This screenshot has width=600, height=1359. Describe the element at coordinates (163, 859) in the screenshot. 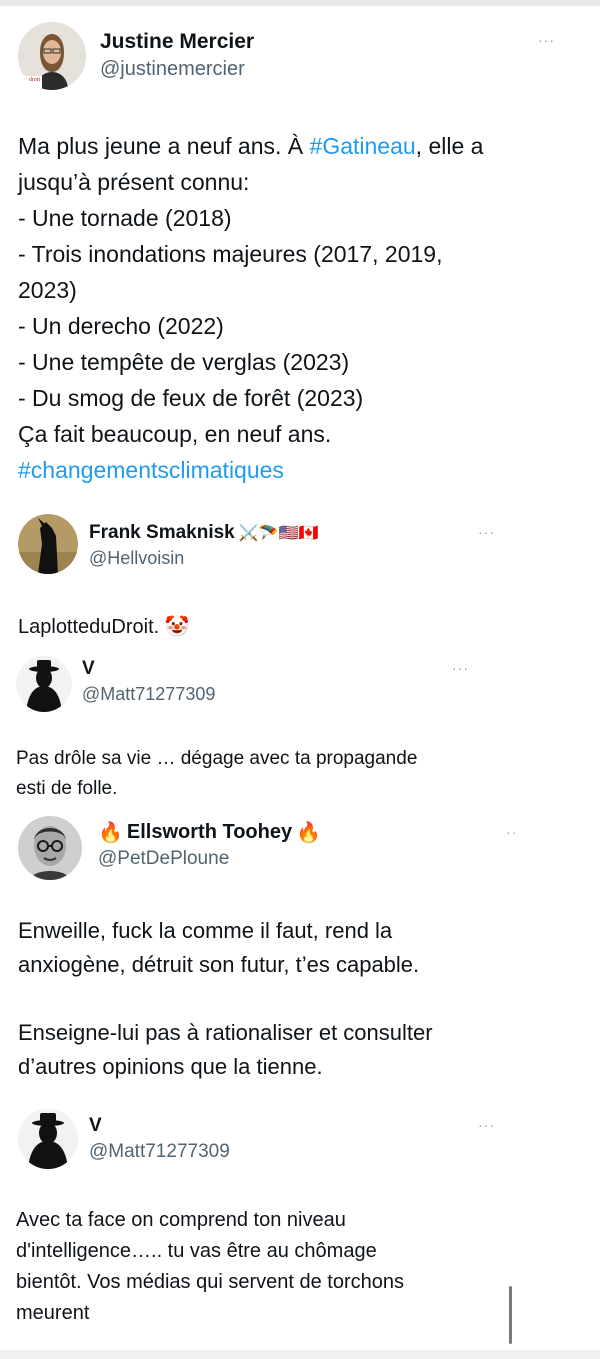

I see `handle: @PetDePloune` at that location.